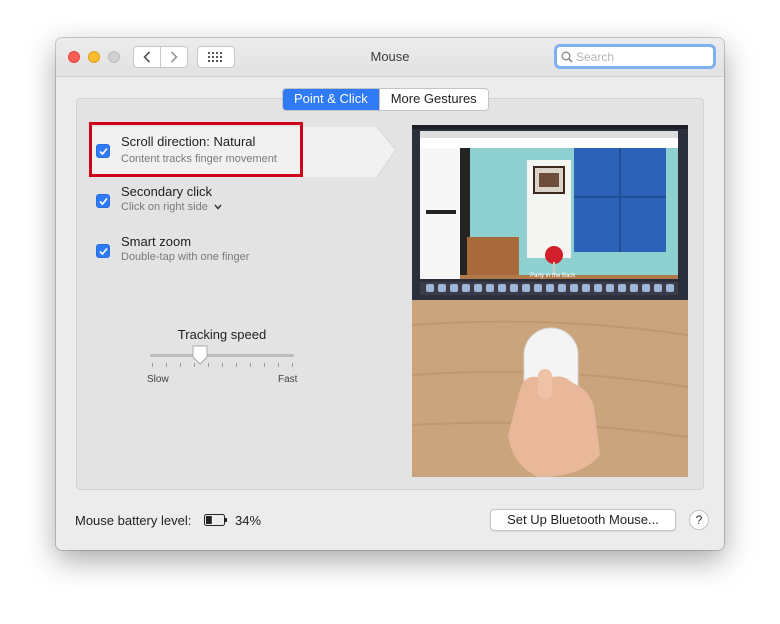 The height and width of the screenshot is (624, 780). Describe the element at coordinates (433, 99) in the screenshot. I see `tab-more-gestures: More Gestures` at that location.